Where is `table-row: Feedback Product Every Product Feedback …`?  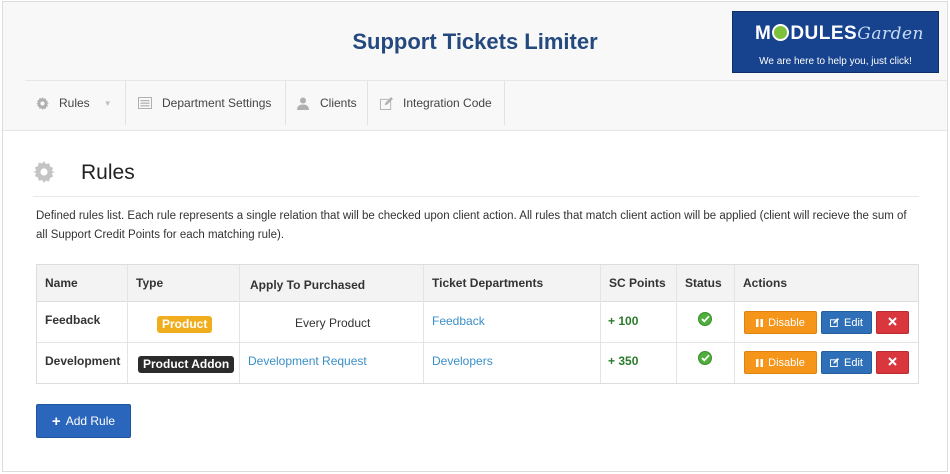
table-row: Feedback Product Every Product Feedback … is located at coordinates (477, 322).